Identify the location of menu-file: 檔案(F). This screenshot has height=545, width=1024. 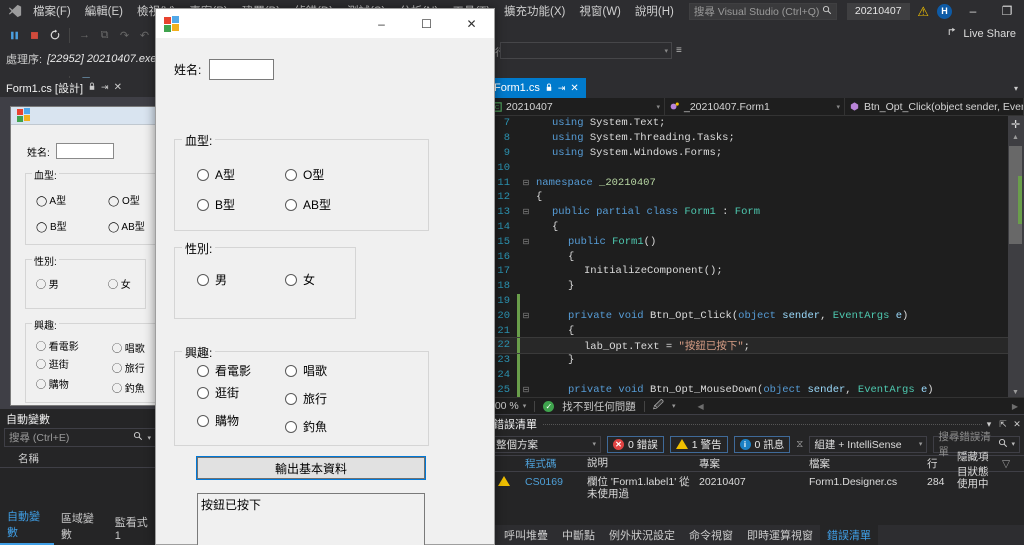
(52, 11).